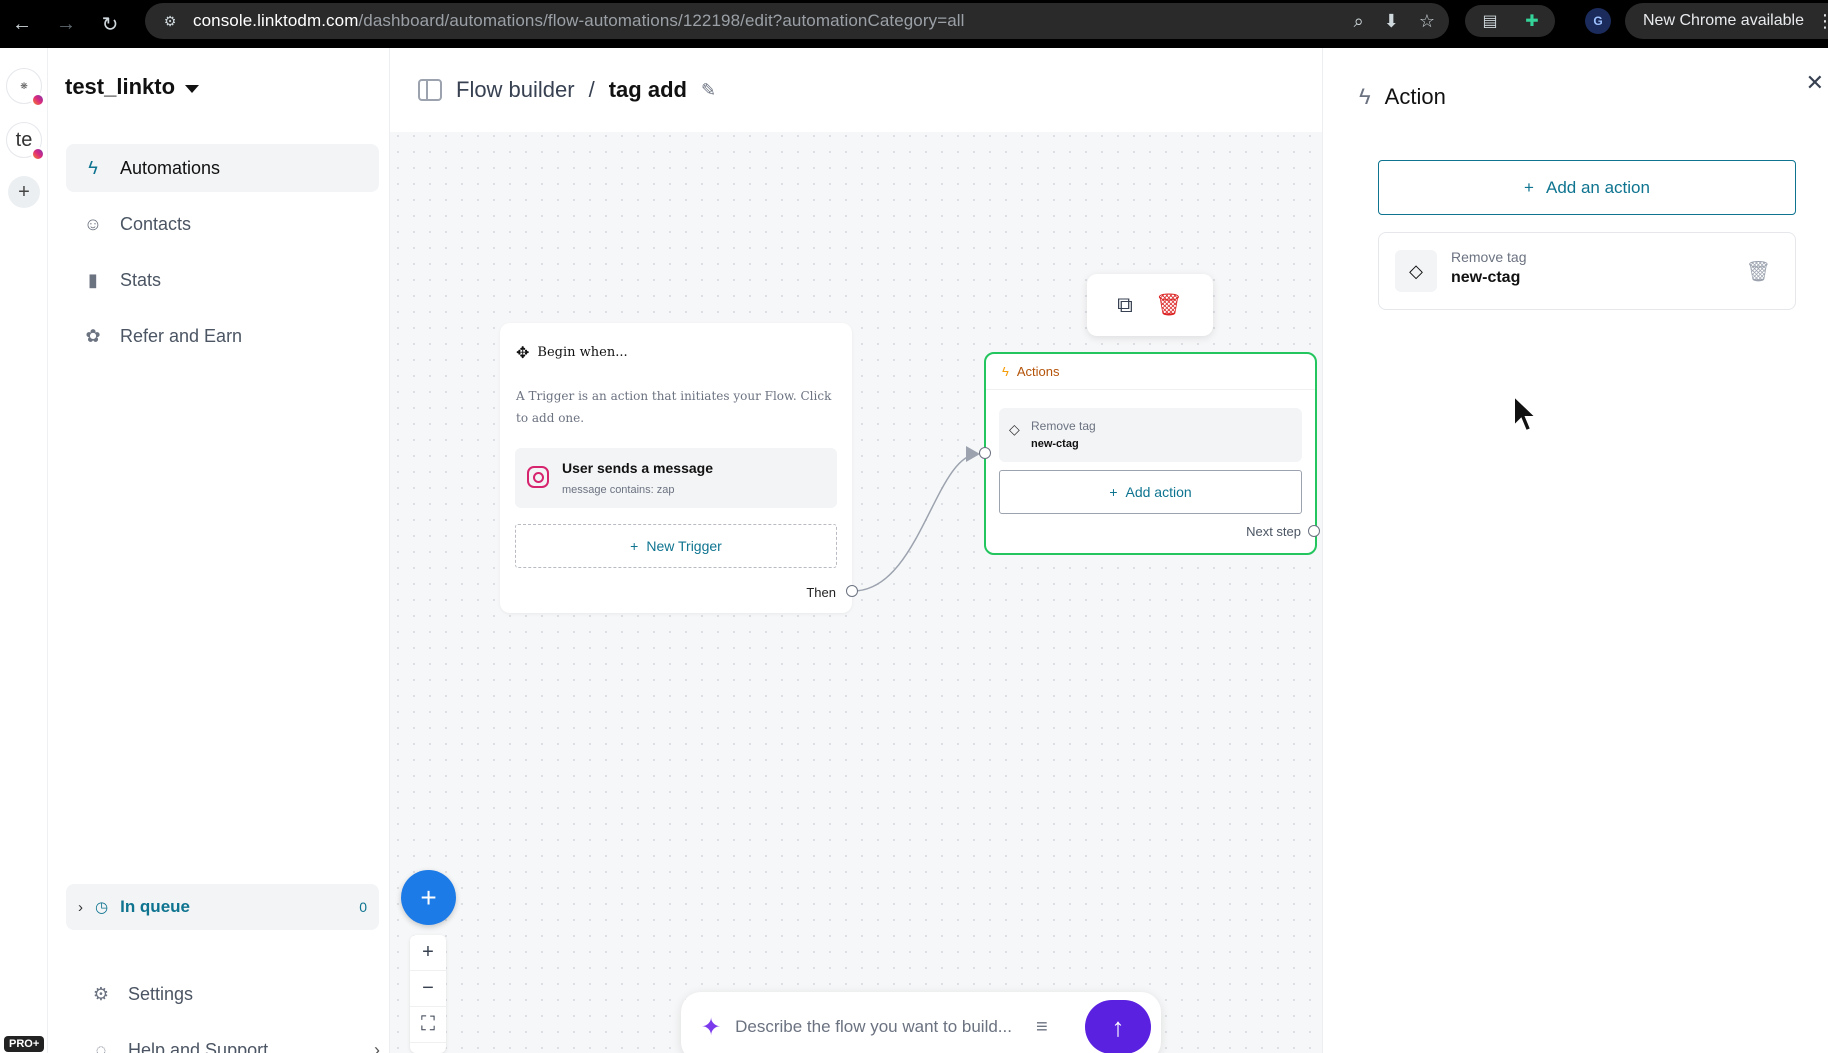 This screenshot has height=1053, width=1828. I want to click on add-action-label: Add action, so click(1158, 492).